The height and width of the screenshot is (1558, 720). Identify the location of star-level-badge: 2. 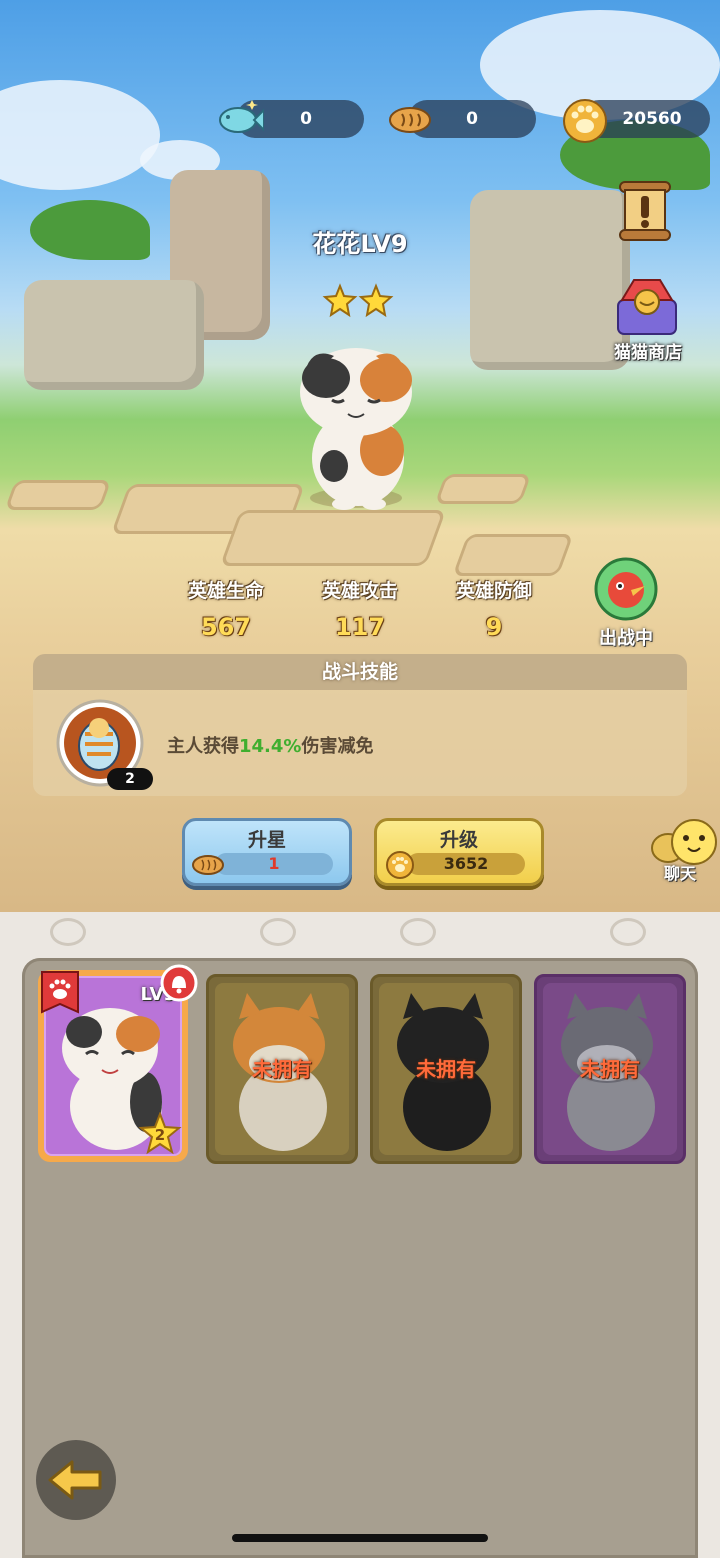
(160, 1135).